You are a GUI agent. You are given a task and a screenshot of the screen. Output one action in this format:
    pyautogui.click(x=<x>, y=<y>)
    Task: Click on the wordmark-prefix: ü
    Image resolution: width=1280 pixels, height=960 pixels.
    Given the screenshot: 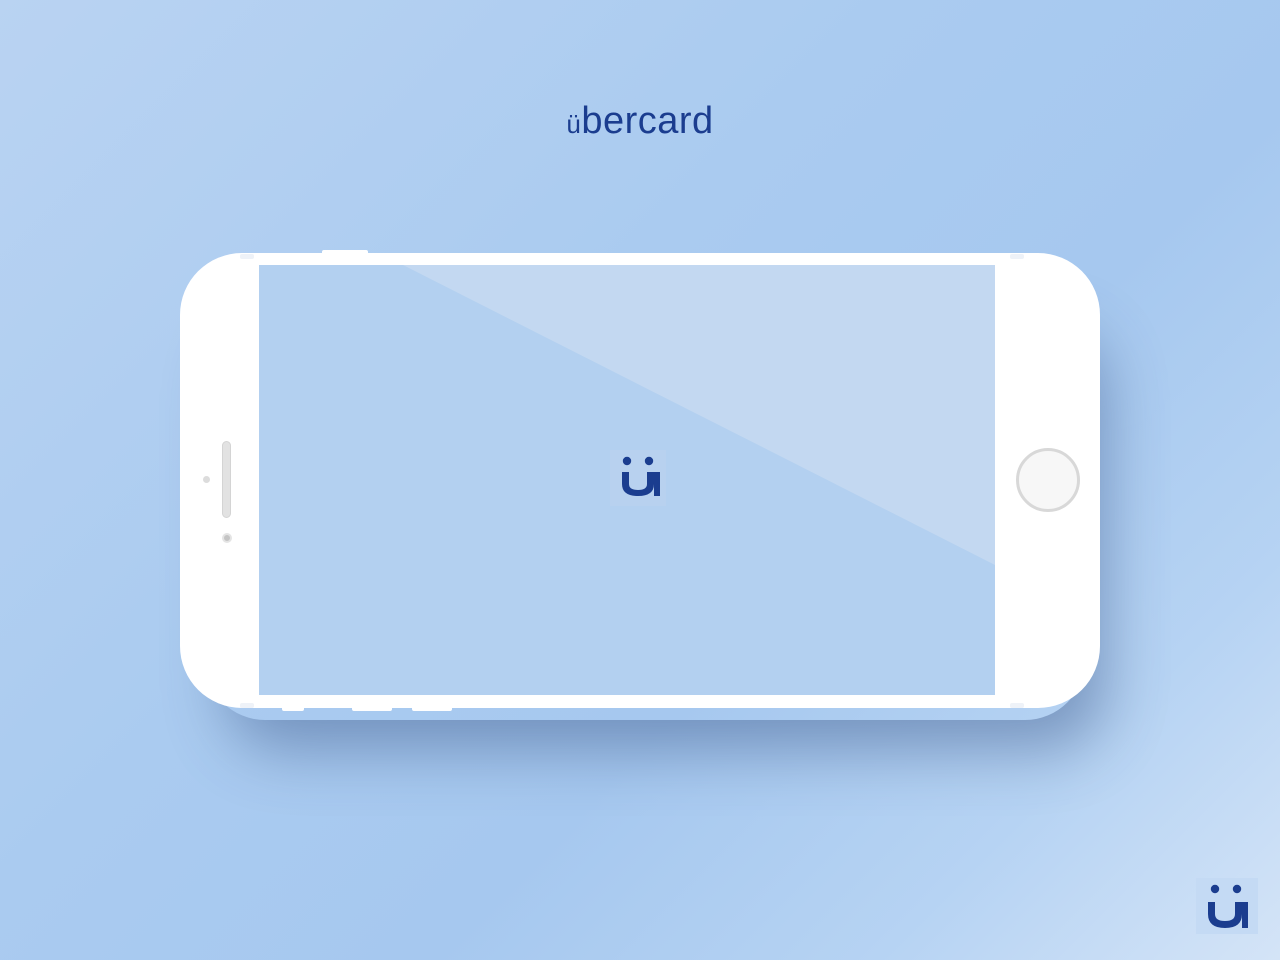 What is the action you would take?
    pyautogui.click(x=574, y=124)
    